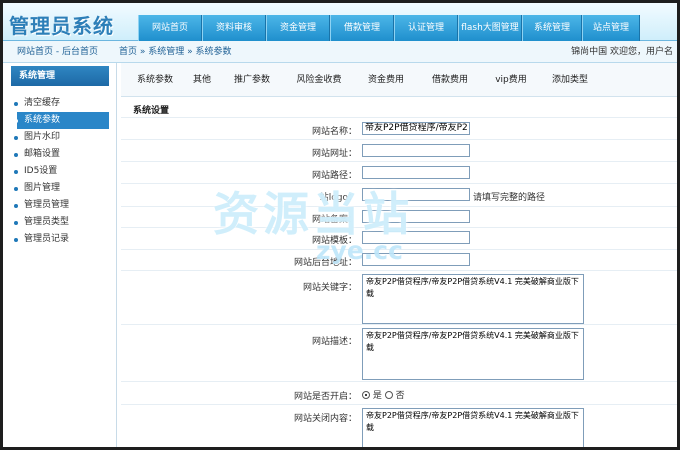 The width and height of the screenshot is (680, 450). I want to click on tab-bar: 系统参数 其他 推广参数 风险金收费 资金费用 借款费用 vip费用 添加类型, so click(399, 80).